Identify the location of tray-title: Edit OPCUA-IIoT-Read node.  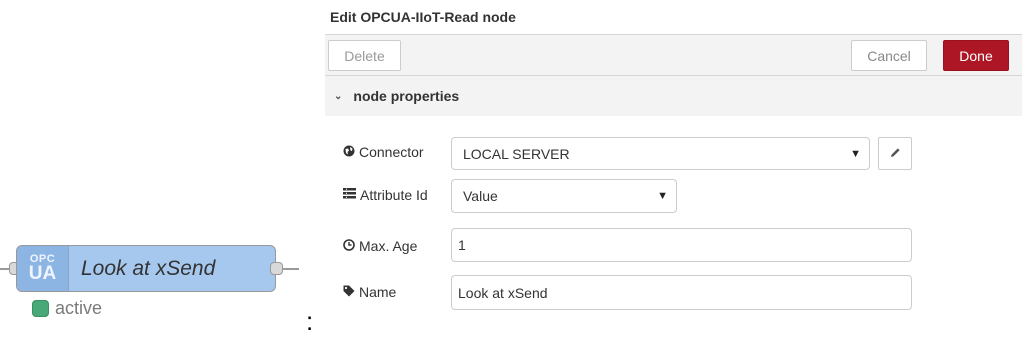
(673, 17).